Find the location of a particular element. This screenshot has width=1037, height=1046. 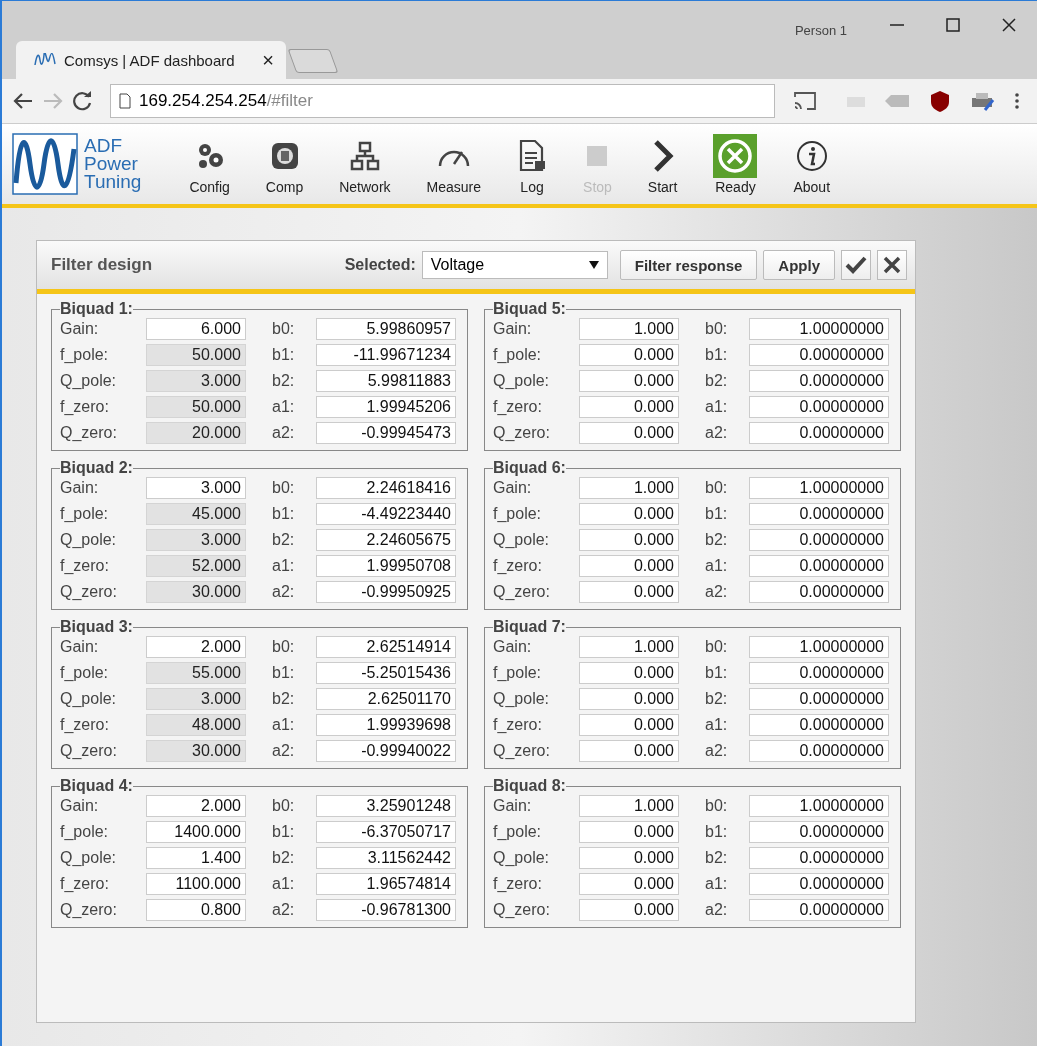

toolbar-button: Start is located at coordinates (662, 164).